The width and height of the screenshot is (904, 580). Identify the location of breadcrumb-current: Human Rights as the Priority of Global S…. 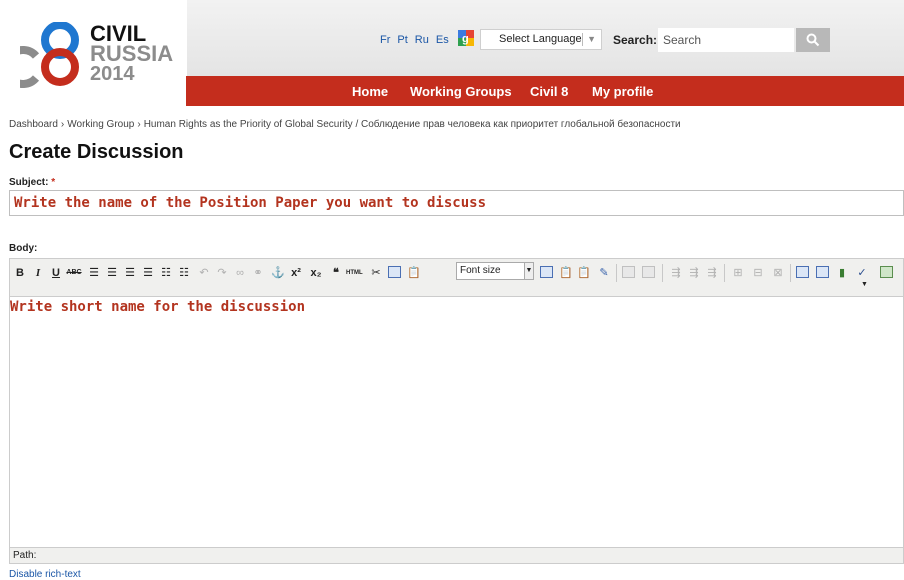
(412, 124).